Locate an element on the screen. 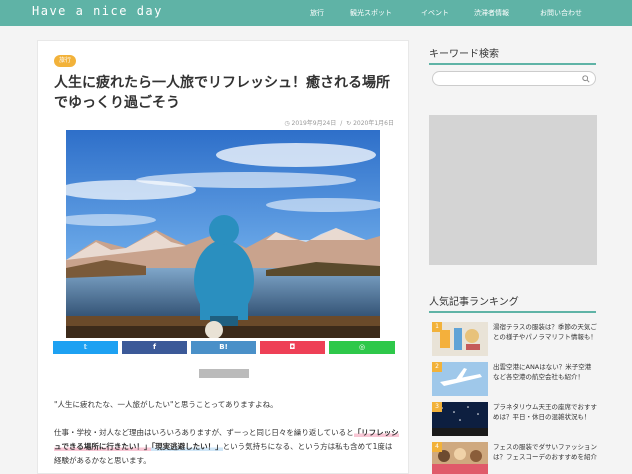 This screenshot has height=474, width=632. share-buttons: 𝕥 f B! ◘ ◎ is located at coordinates (224, 347).